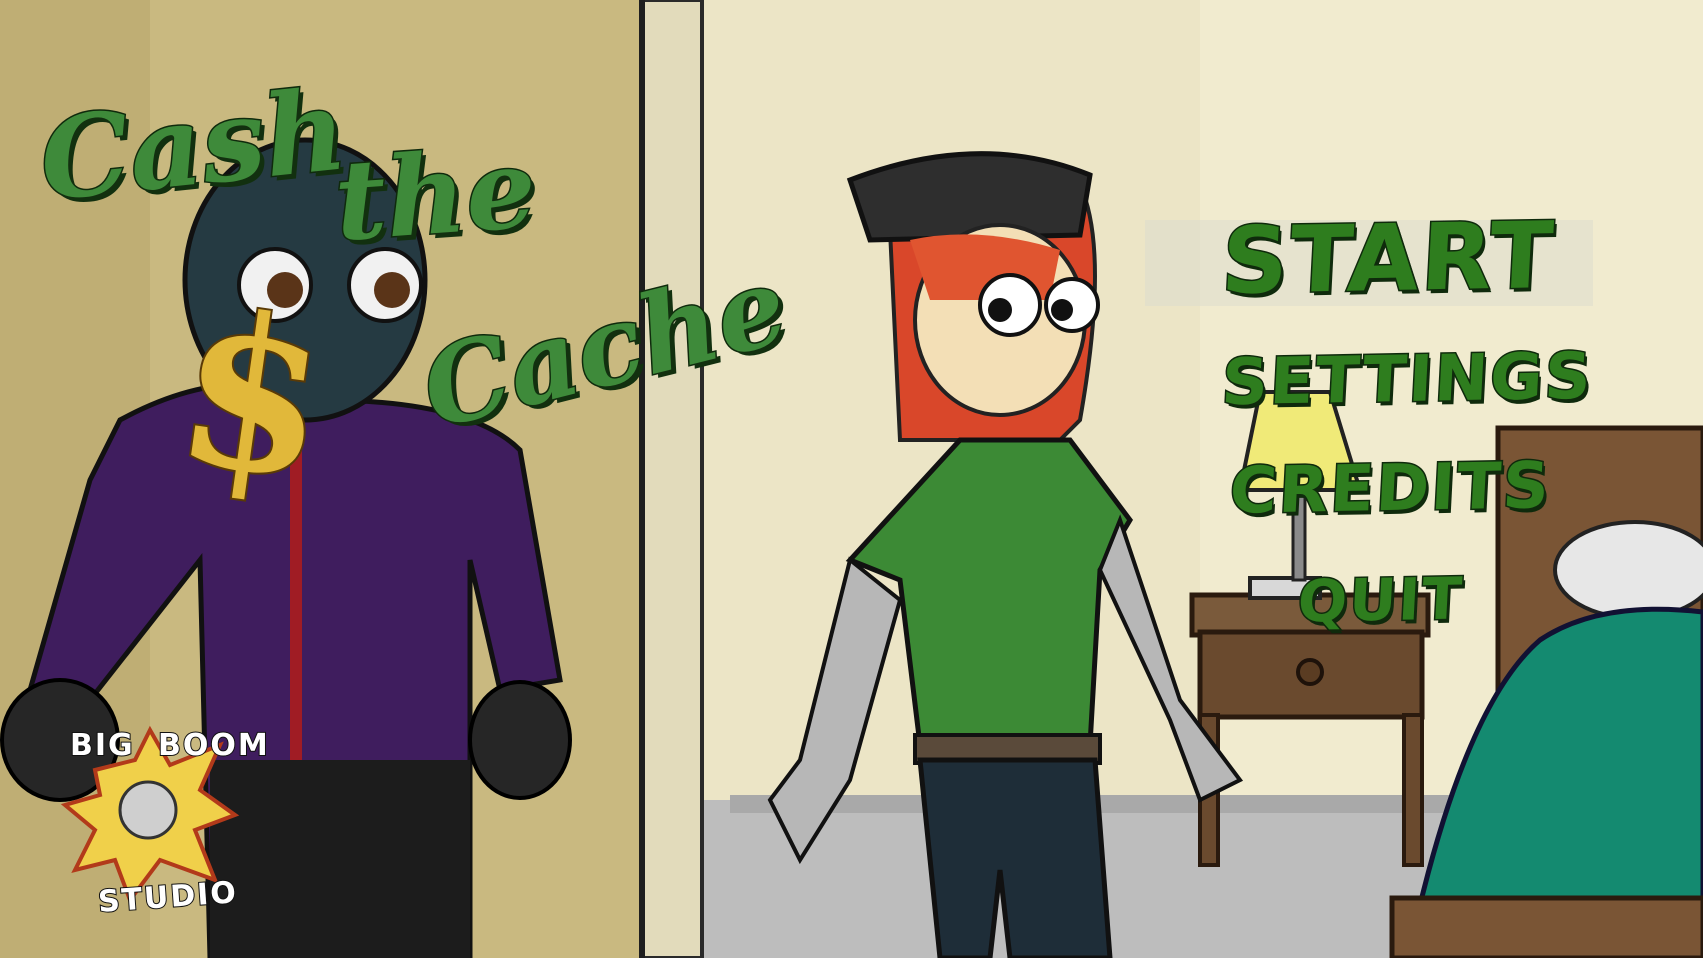 The height and width of the screenshot is (958, 1703). I want to click on settings-button: SETTINGS, so click(1407, 379).